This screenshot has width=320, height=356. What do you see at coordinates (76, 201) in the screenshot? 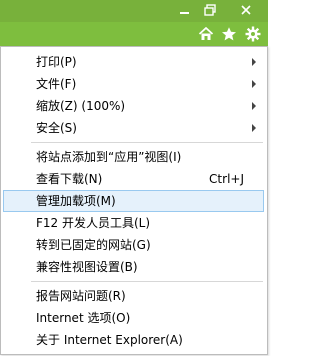
I see `menu-item-label: 管理加载项(M)` at bounding box center [76, 201].